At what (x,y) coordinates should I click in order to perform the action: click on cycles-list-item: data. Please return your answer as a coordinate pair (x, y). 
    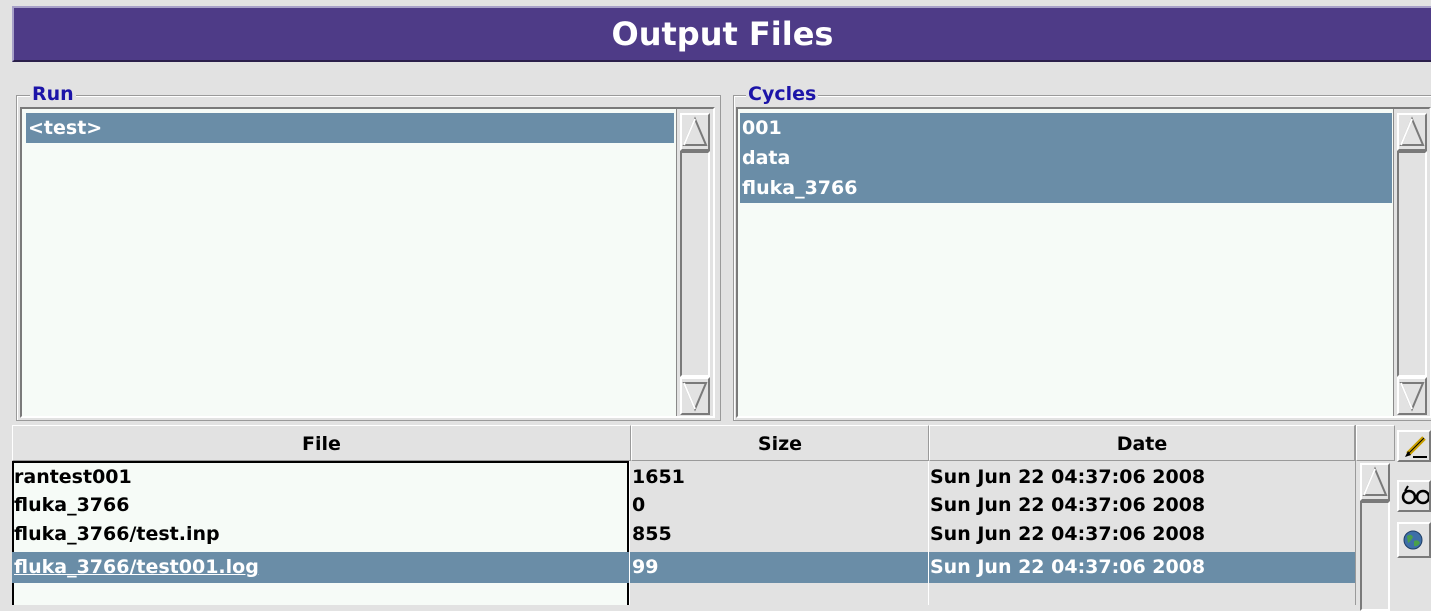
    Looking at the image, I should click on (1066, 158).